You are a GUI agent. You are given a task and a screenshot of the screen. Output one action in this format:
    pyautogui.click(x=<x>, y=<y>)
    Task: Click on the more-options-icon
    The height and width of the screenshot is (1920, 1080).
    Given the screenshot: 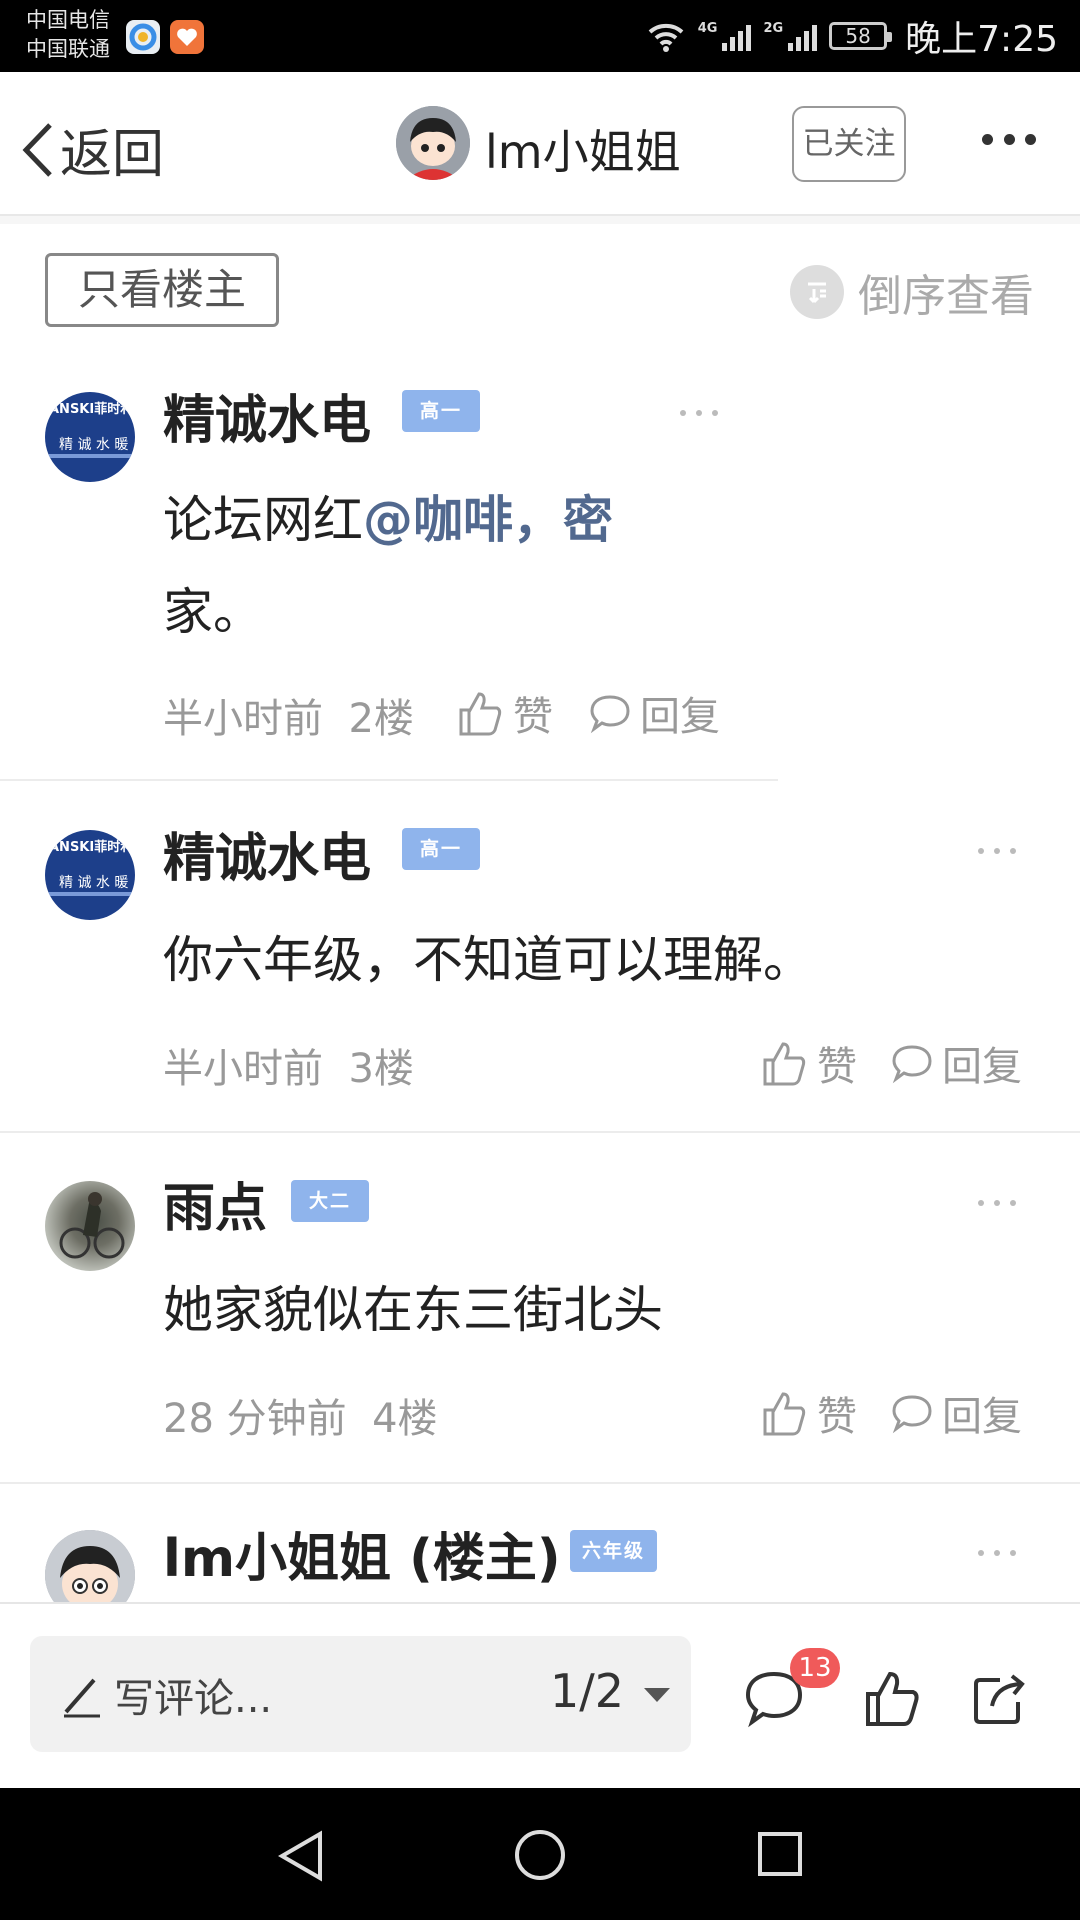 What is the action you would take?
    pyautogui.click(x=1009, y=141)
    